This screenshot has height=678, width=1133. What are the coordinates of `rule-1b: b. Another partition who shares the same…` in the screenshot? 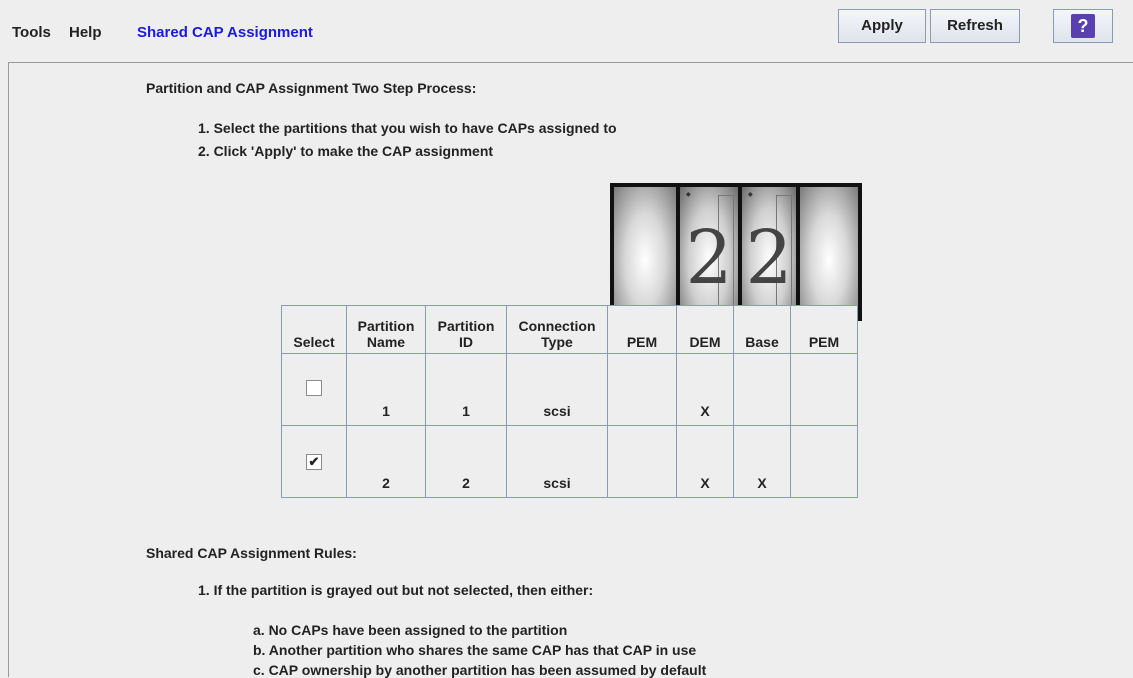 It's located at (475, 650).